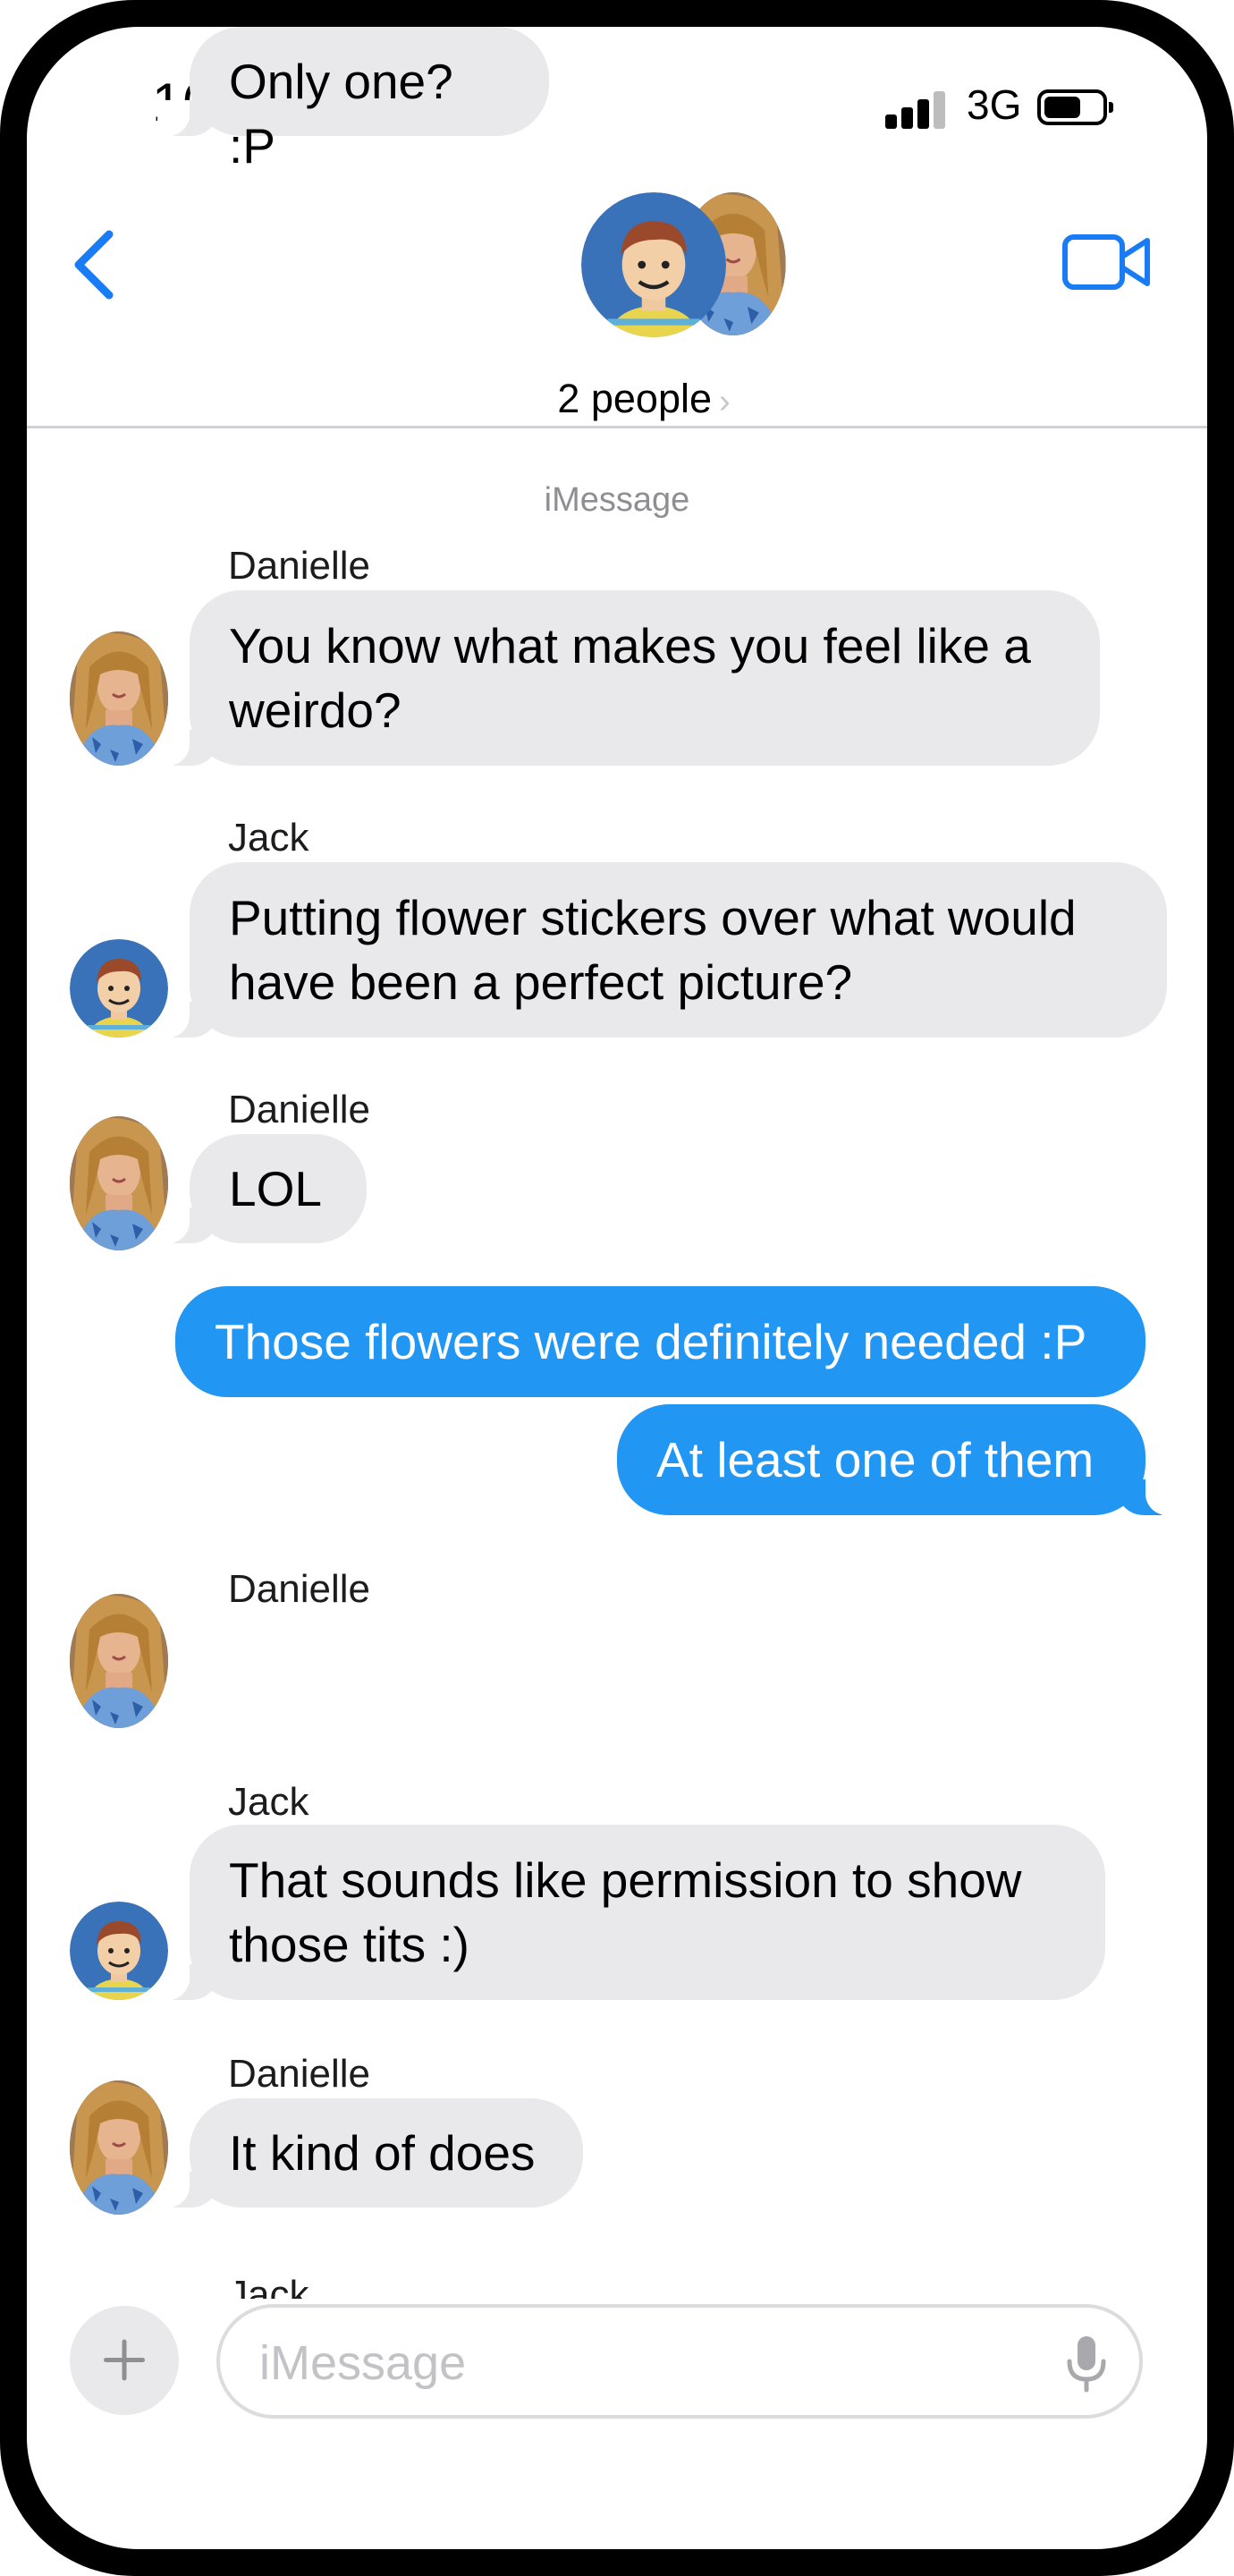 This screenshot has height=2576, width=1234. I want to click on chevron-right-icon: ›, so click(725, 401).